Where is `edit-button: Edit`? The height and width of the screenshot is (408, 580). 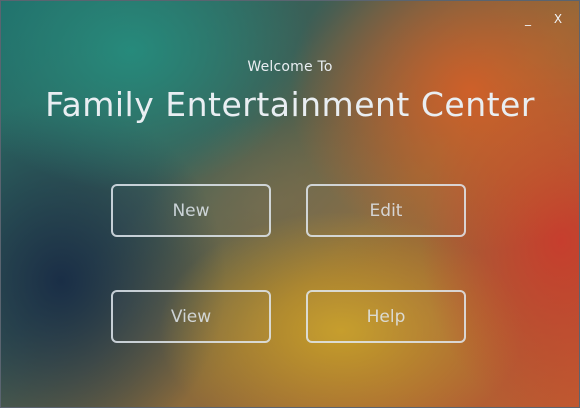
edit-button: Edit is located at coordinates (386, 210).